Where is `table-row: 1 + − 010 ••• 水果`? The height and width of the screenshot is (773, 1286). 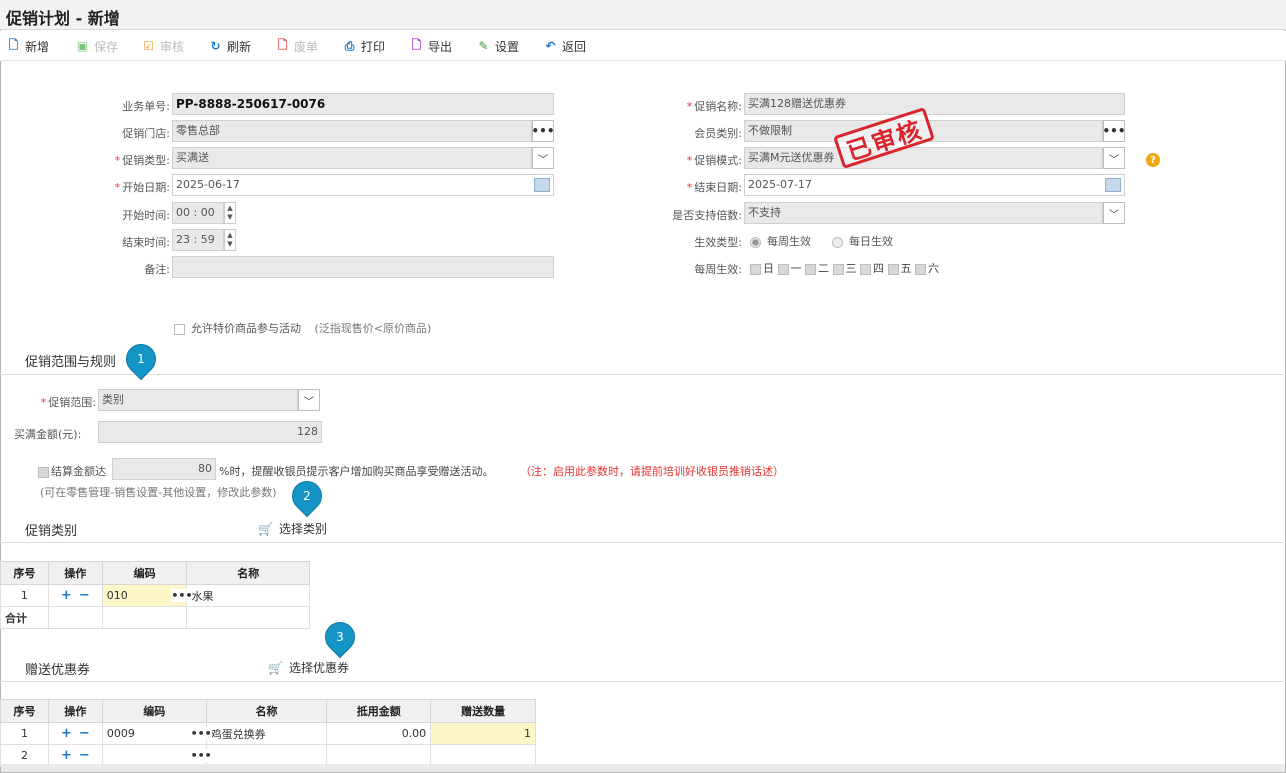
table-row: 1 + − 010 ••• 水果 is located at coordinates (155, 595).